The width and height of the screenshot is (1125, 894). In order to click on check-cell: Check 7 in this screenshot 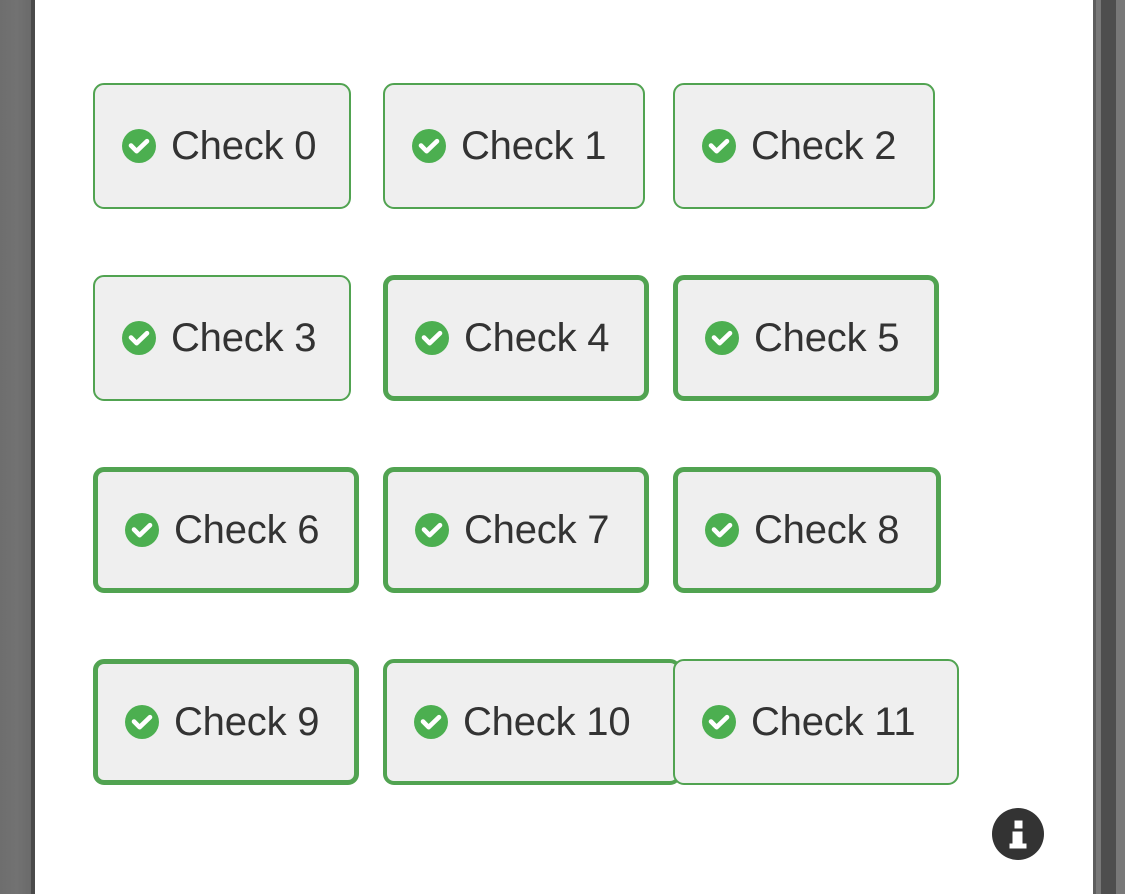, I will do `click(516, 530)`.